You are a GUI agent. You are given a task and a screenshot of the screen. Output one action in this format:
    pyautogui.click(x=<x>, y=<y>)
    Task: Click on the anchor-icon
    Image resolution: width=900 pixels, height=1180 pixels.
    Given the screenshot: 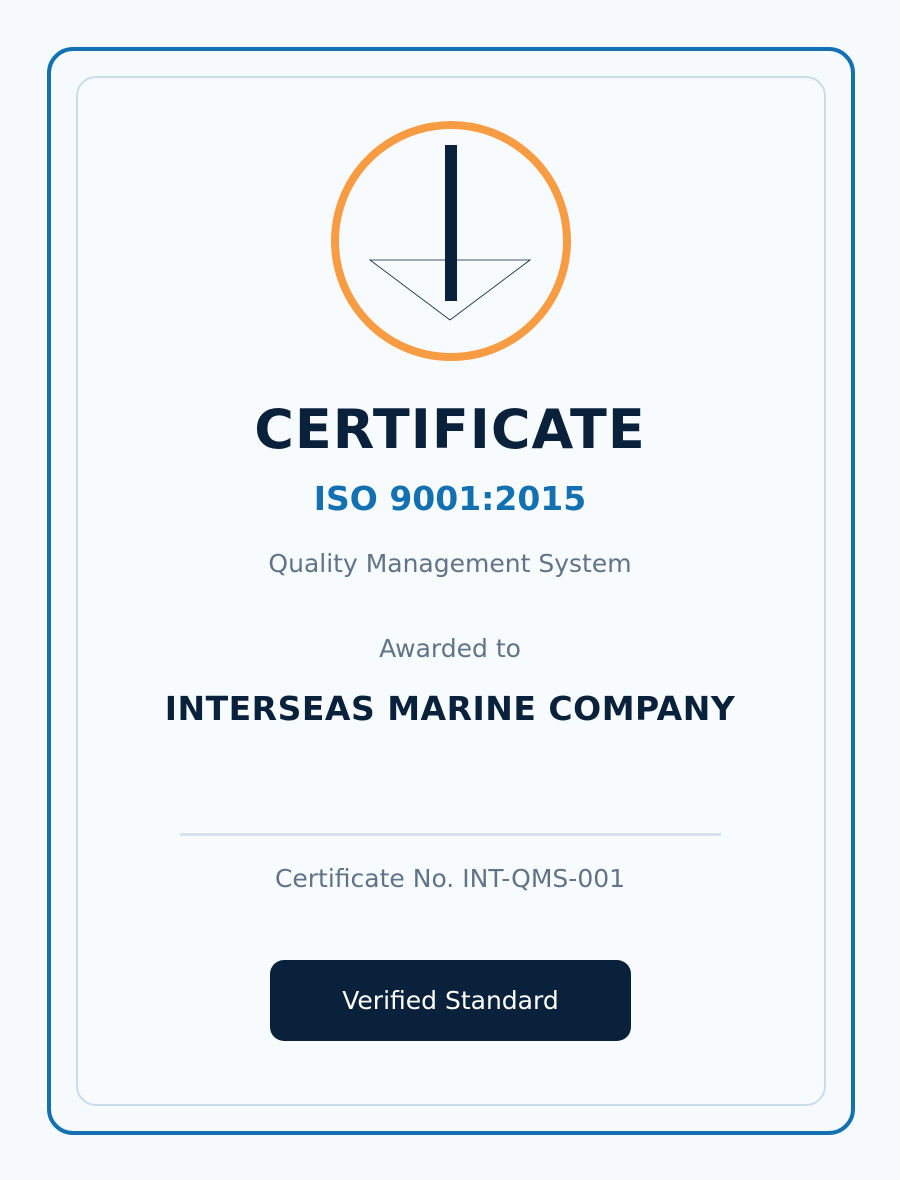 What is the action you would take?
    pyautogui.click(x=451, y=241)
    